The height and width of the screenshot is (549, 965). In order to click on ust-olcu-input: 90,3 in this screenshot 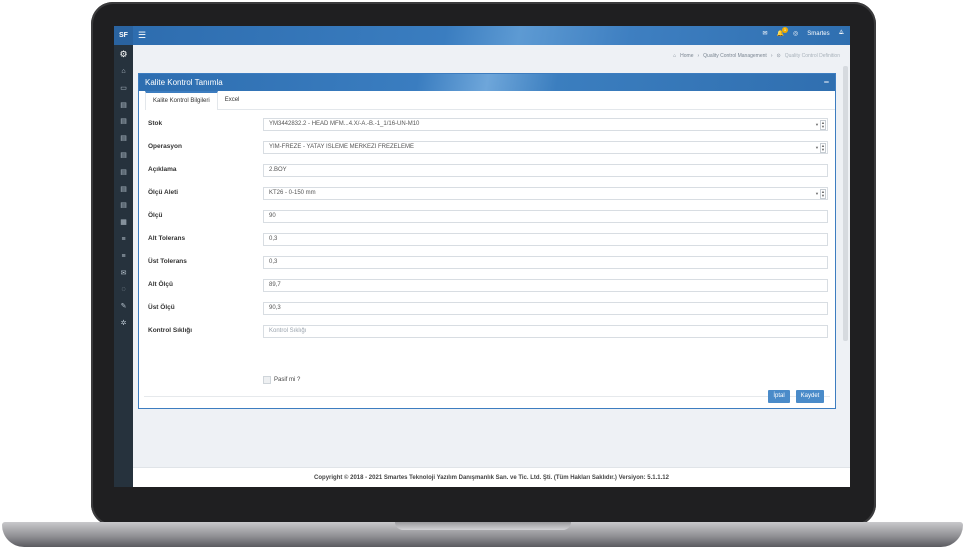, I will do `click(545, 308)`.